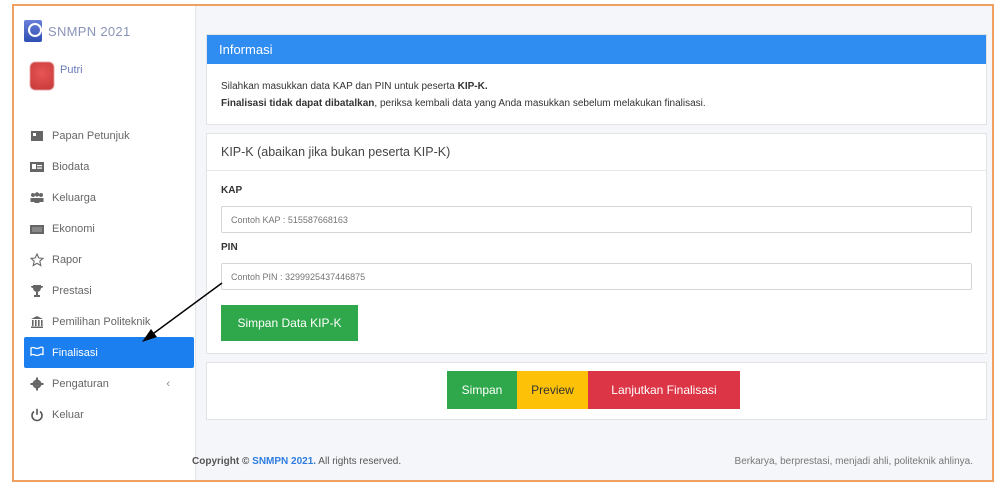 Image resolution: width=997 pixels, height=484 pixels. Describe the element at coordinates (42, 76) in the screenshot. I see `avatar` at that location.